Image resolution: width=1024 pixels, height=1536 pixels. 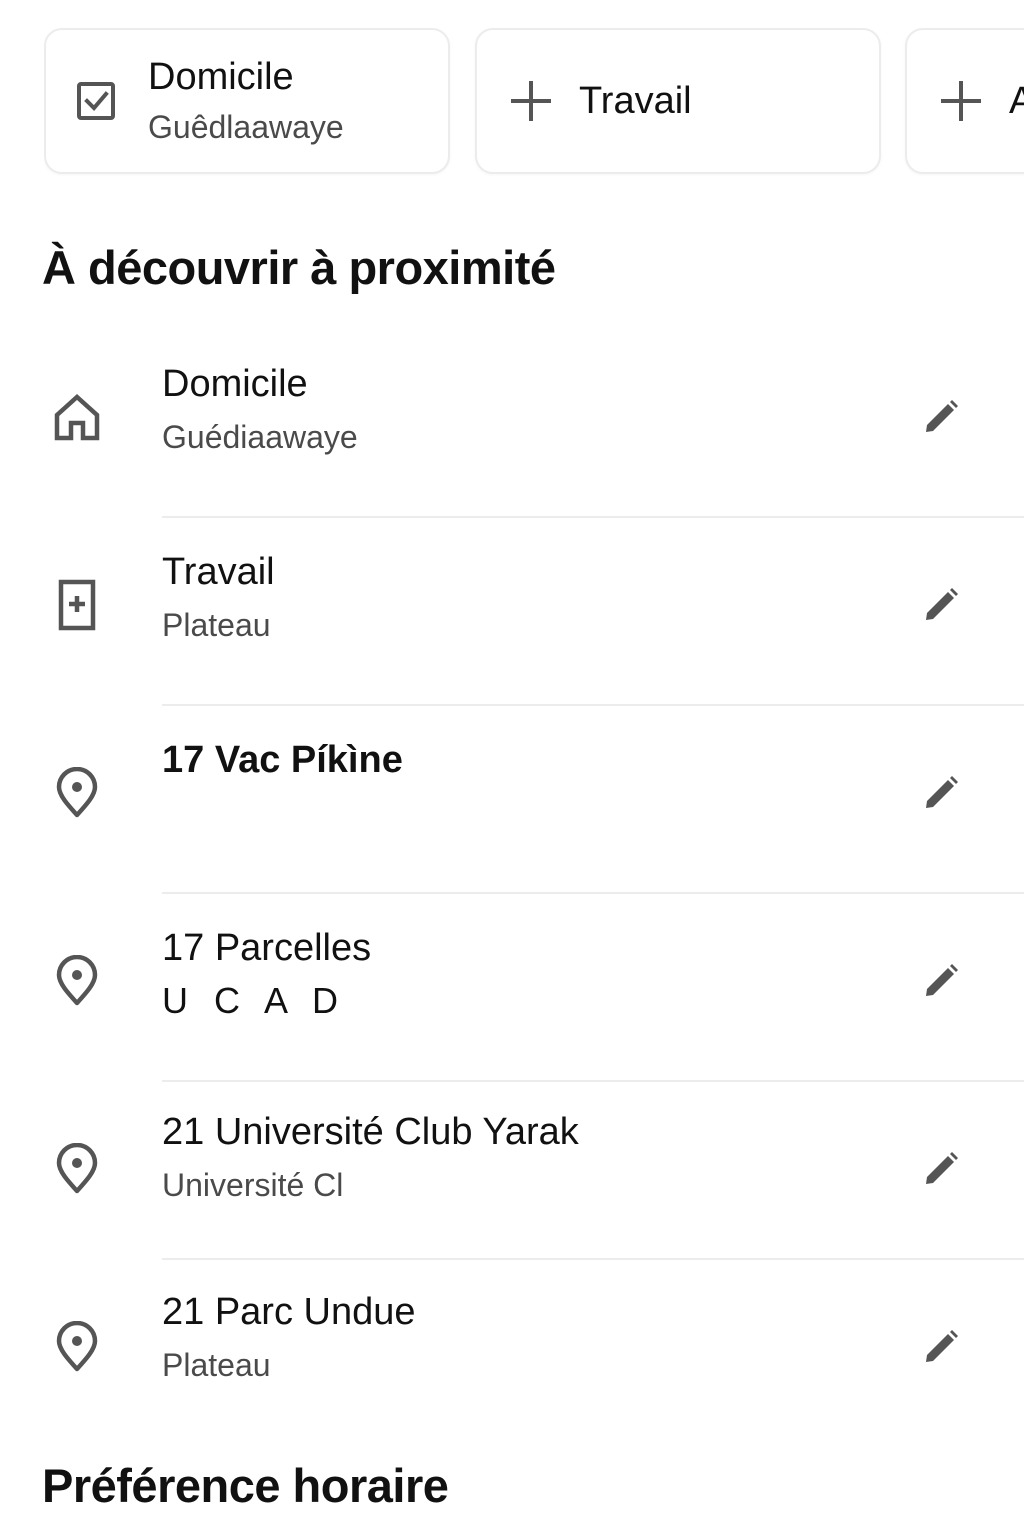 I want to click on shortcut-card-add: A, so click(x=964, y=101).